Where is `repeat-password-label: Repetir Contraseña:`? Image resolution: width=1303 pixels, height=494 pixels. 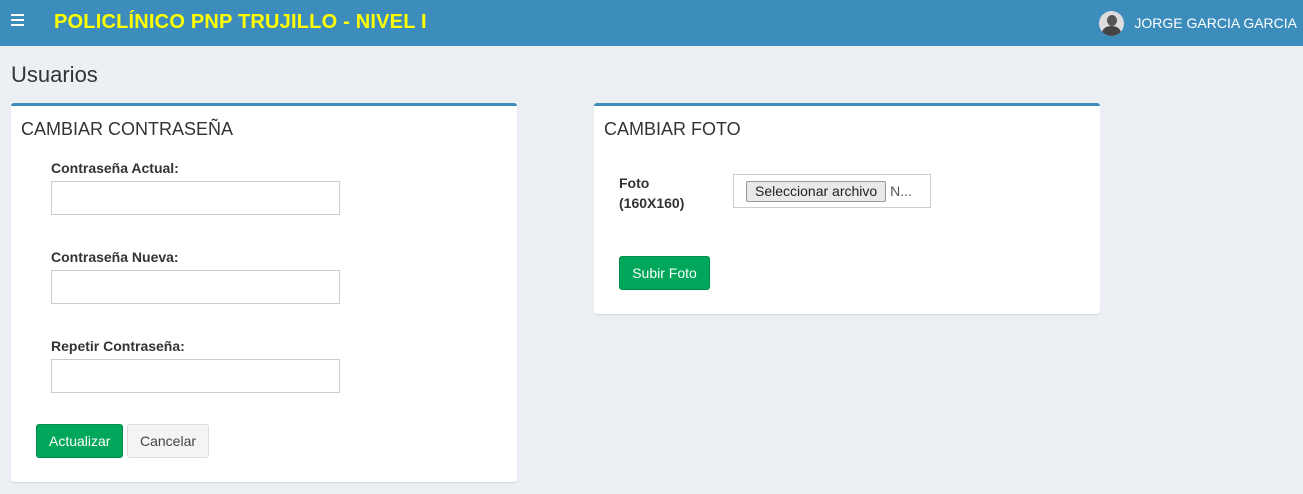
repeat-password-label: Repetir Contraseña: is located at coordinates (118, 346).